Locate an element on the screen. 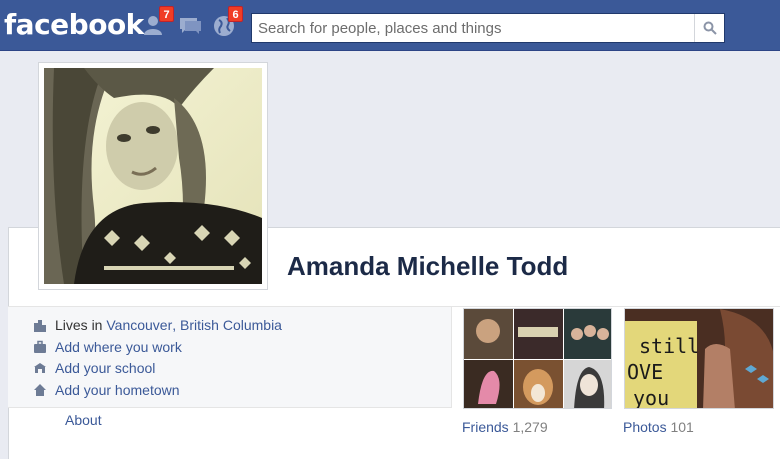 This screenshot has height=459, width=780. home-icon is located at coordinates (40, 390).